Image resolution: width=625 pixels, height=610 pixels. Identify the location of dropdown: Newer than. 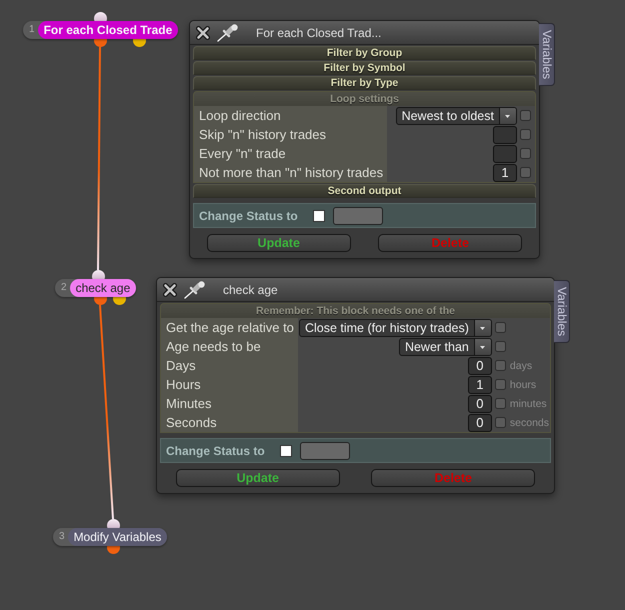
(445, 347).